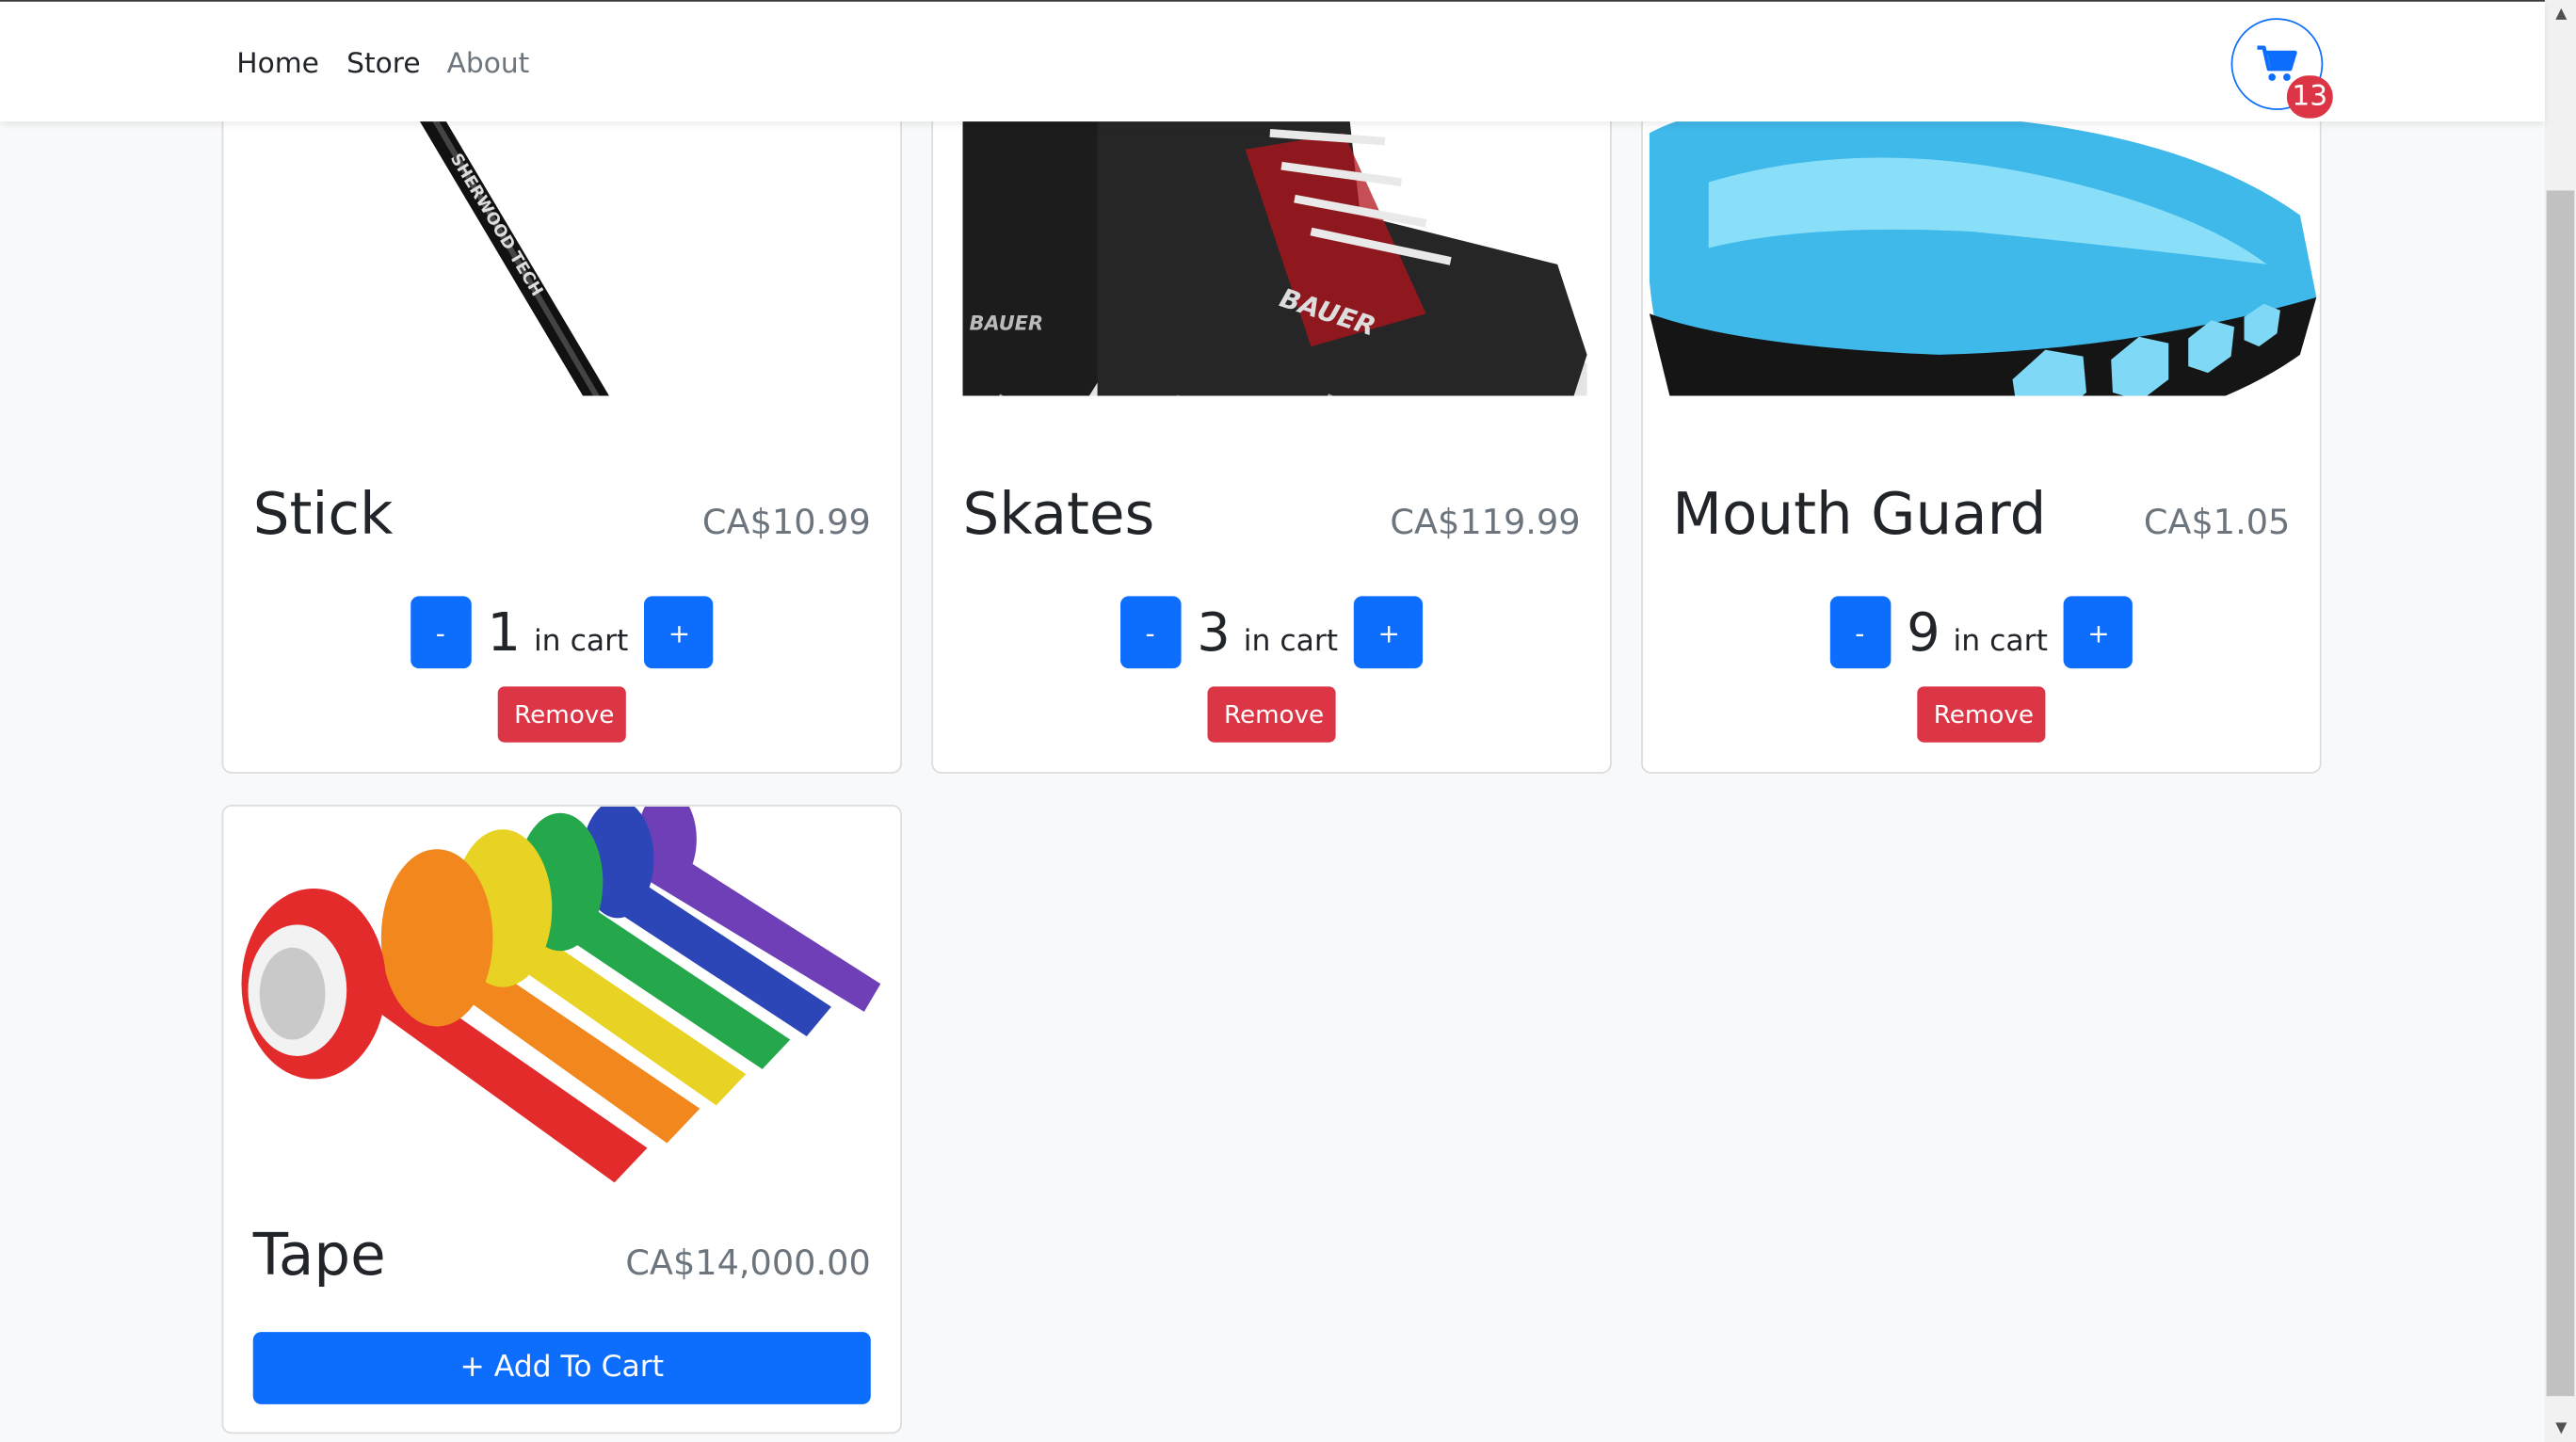 The width and height of the screenshot is (2576, 1442). What do you see at coordinates (2277, 63) in the screenshot?
I see `shopping-cart-icon` at bounding box center [2277, 63].